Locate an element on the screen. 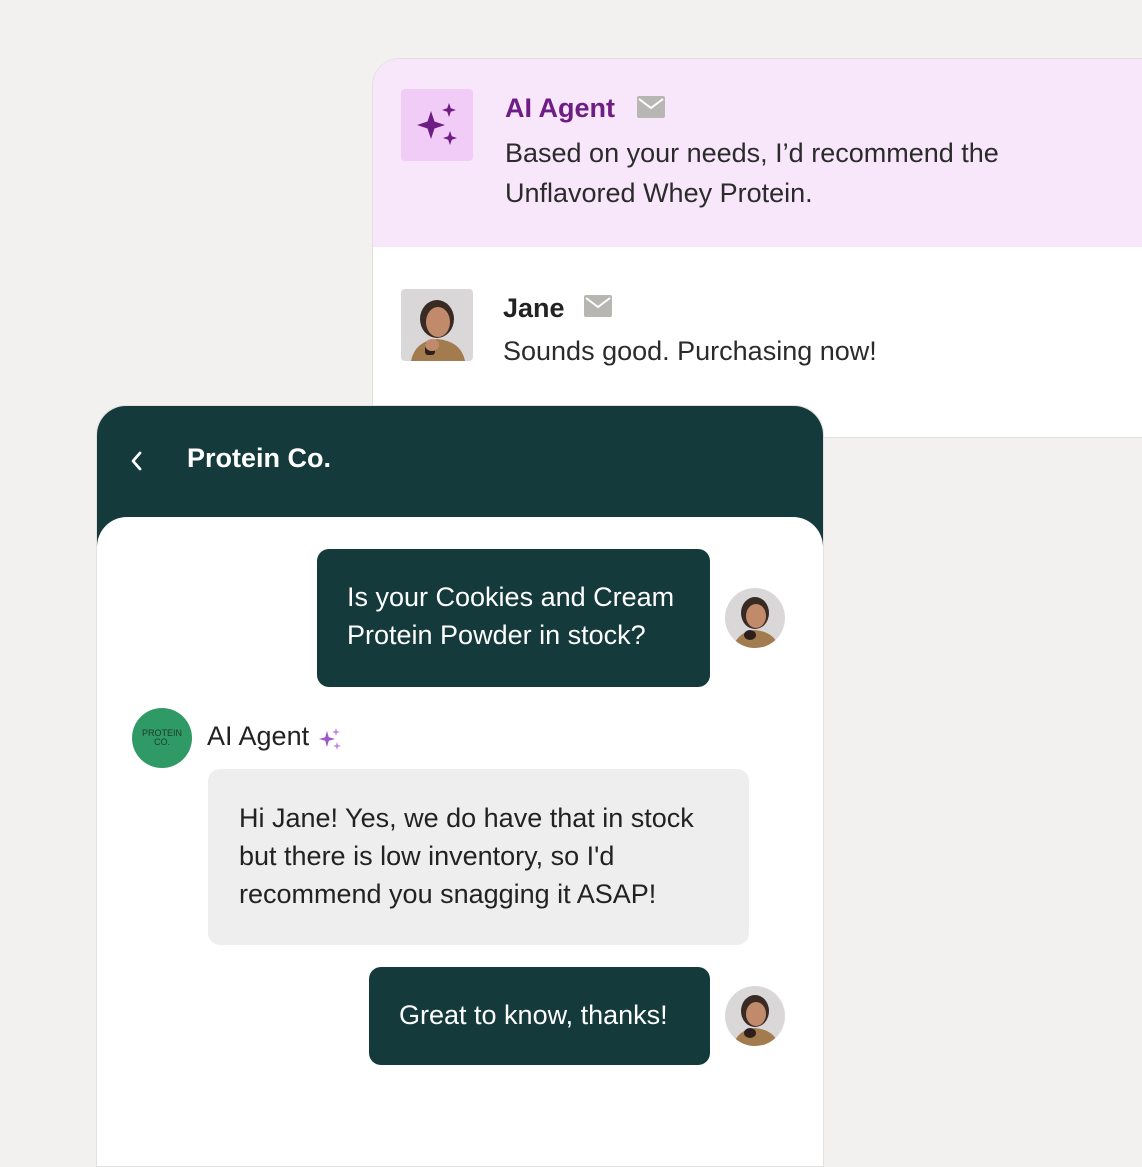 The height and width of the screenshot is (1167, 1142). jane-message: Sounds good. Purchasing now! is located at coordinates (690, 351).